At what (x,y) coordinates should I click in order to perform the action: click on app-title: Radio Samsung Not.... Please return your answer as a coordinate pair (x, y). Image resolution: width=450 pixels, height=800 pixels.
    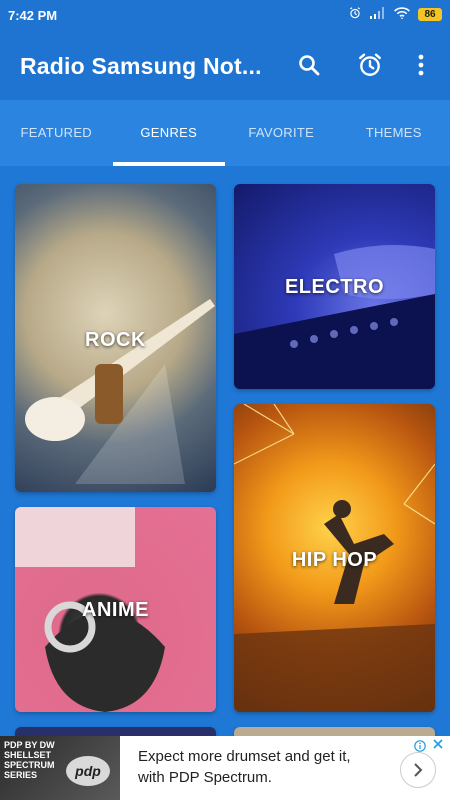
    Looking at the image, I should click on (141, 66).